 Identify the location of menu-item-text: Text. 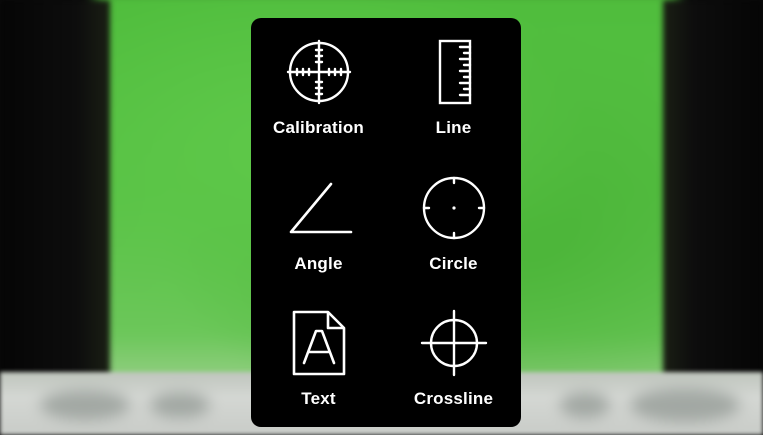
(318, 361).